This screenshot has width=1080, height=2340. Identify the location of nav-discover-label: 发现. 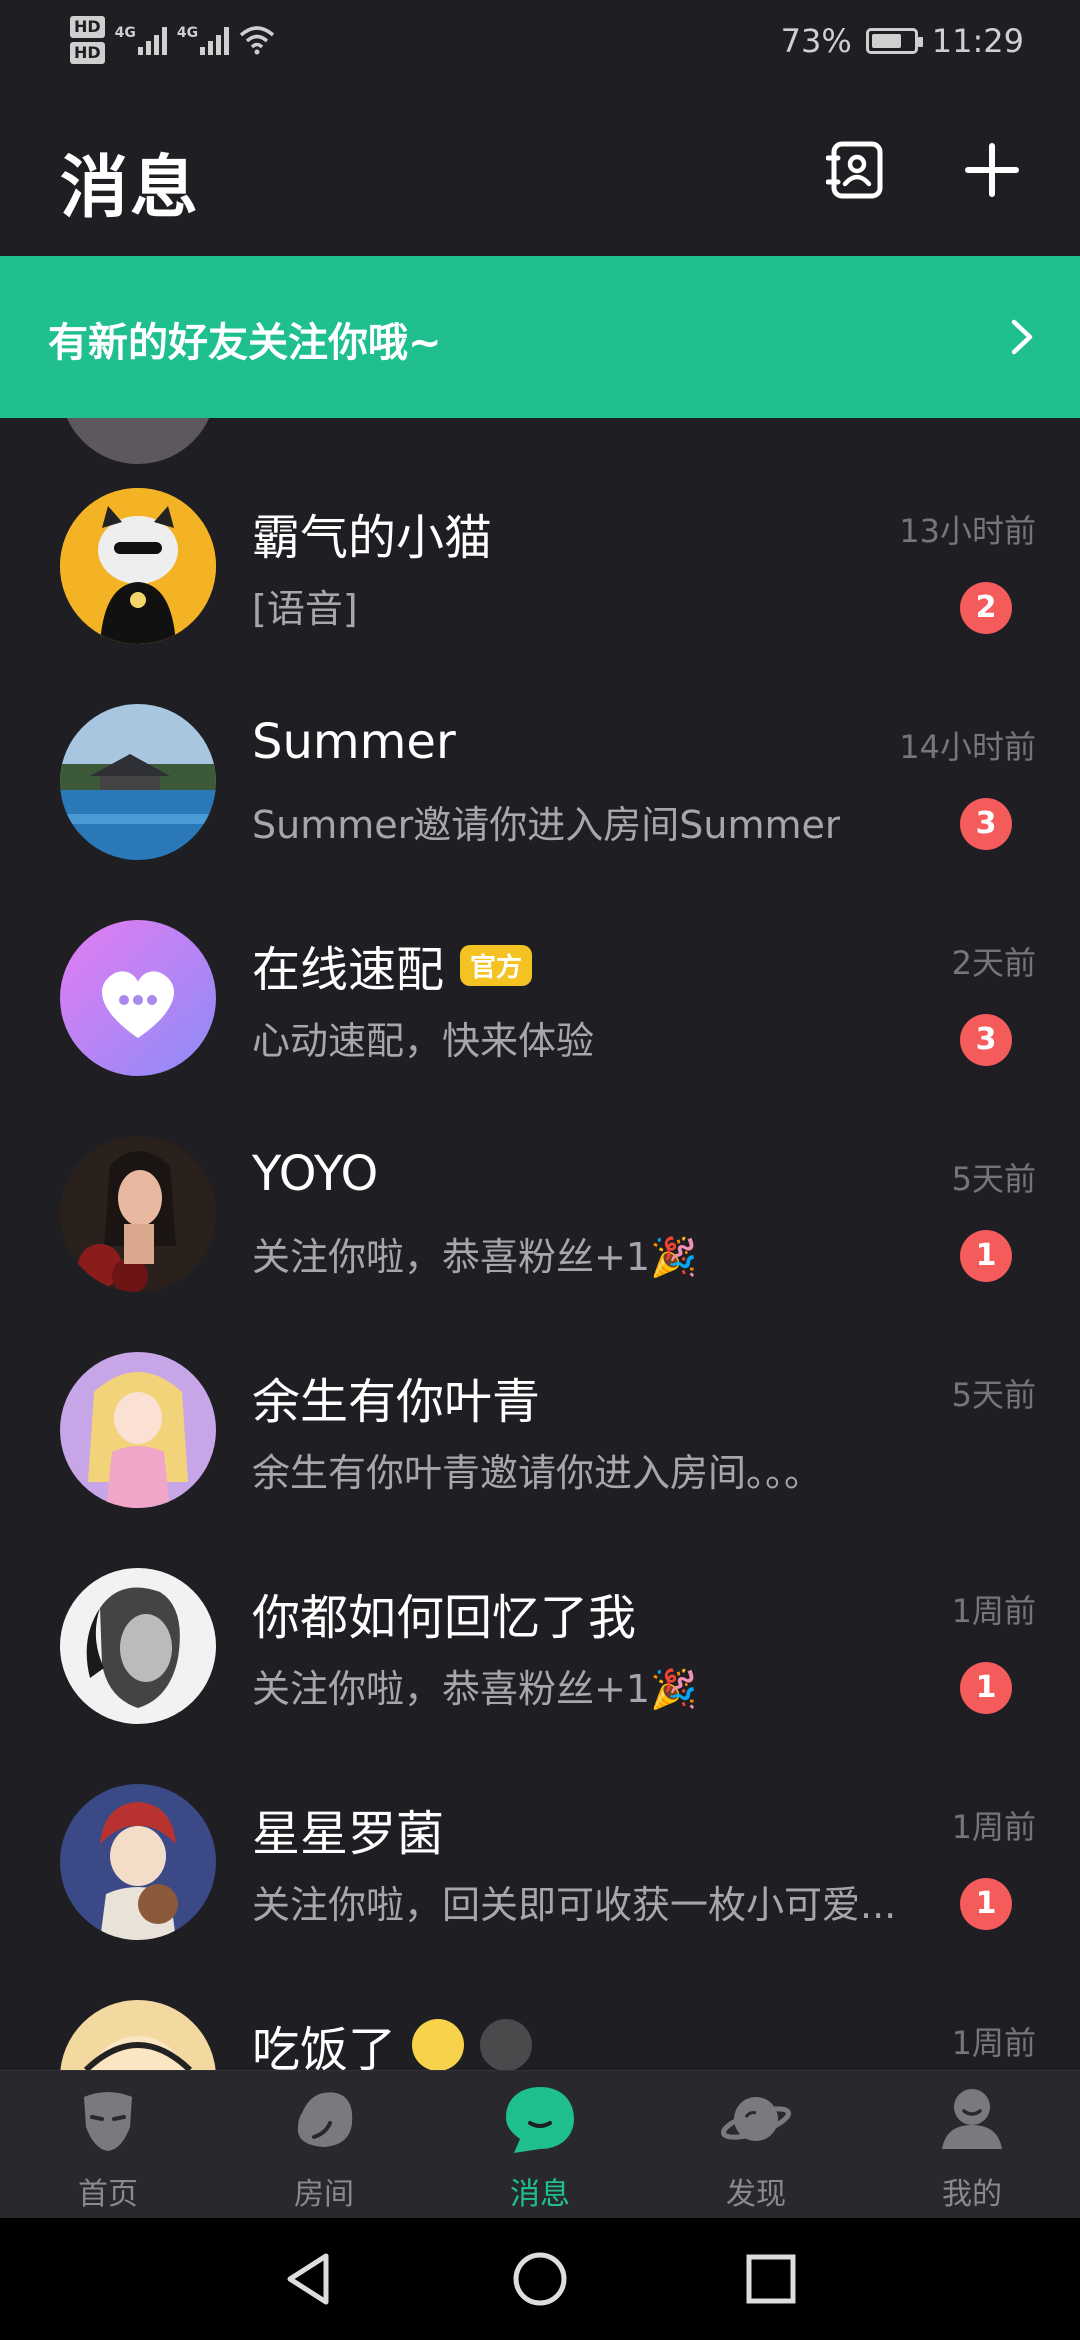
(756, 2194).